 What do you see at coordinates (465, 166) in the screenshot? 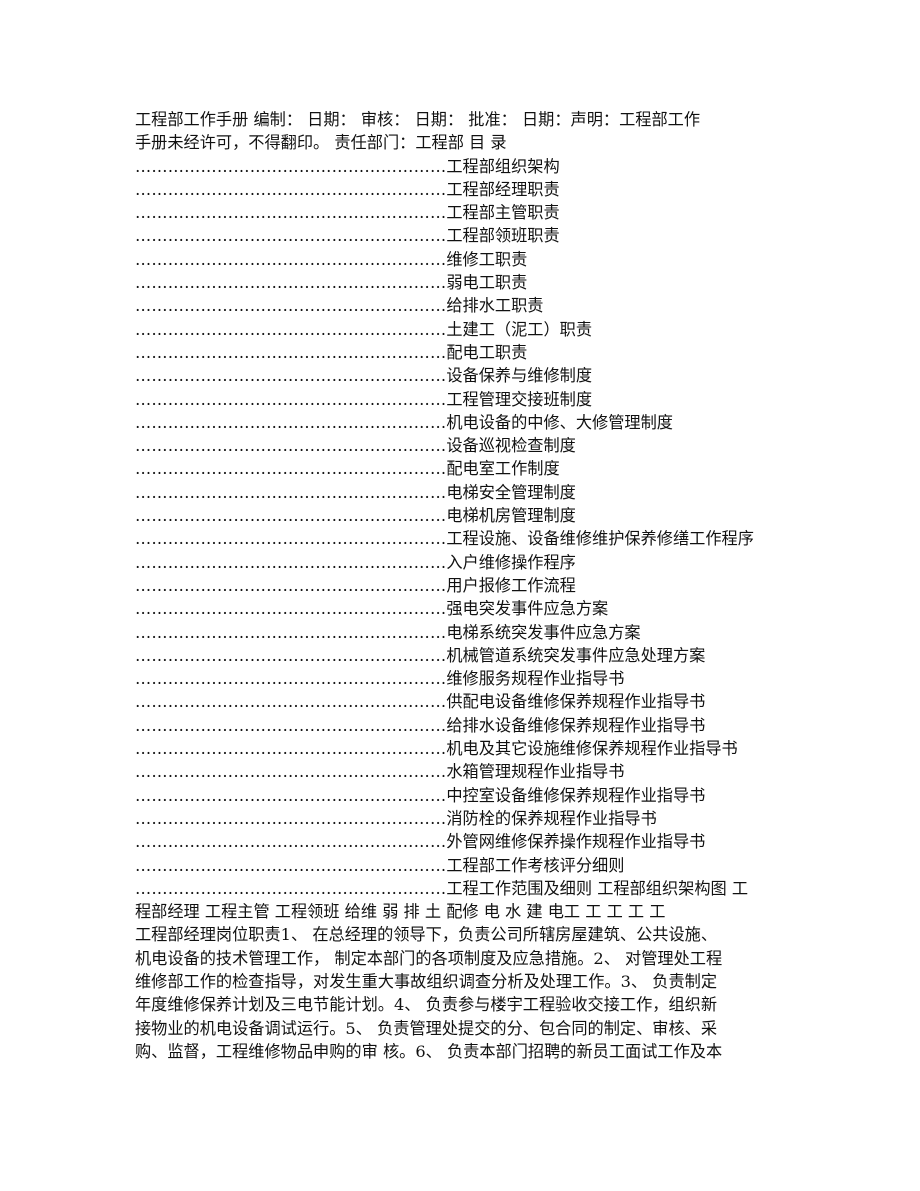
I see `toc-entry: …………………………………………………工程部组织架构` at bounding box center [465, 166].